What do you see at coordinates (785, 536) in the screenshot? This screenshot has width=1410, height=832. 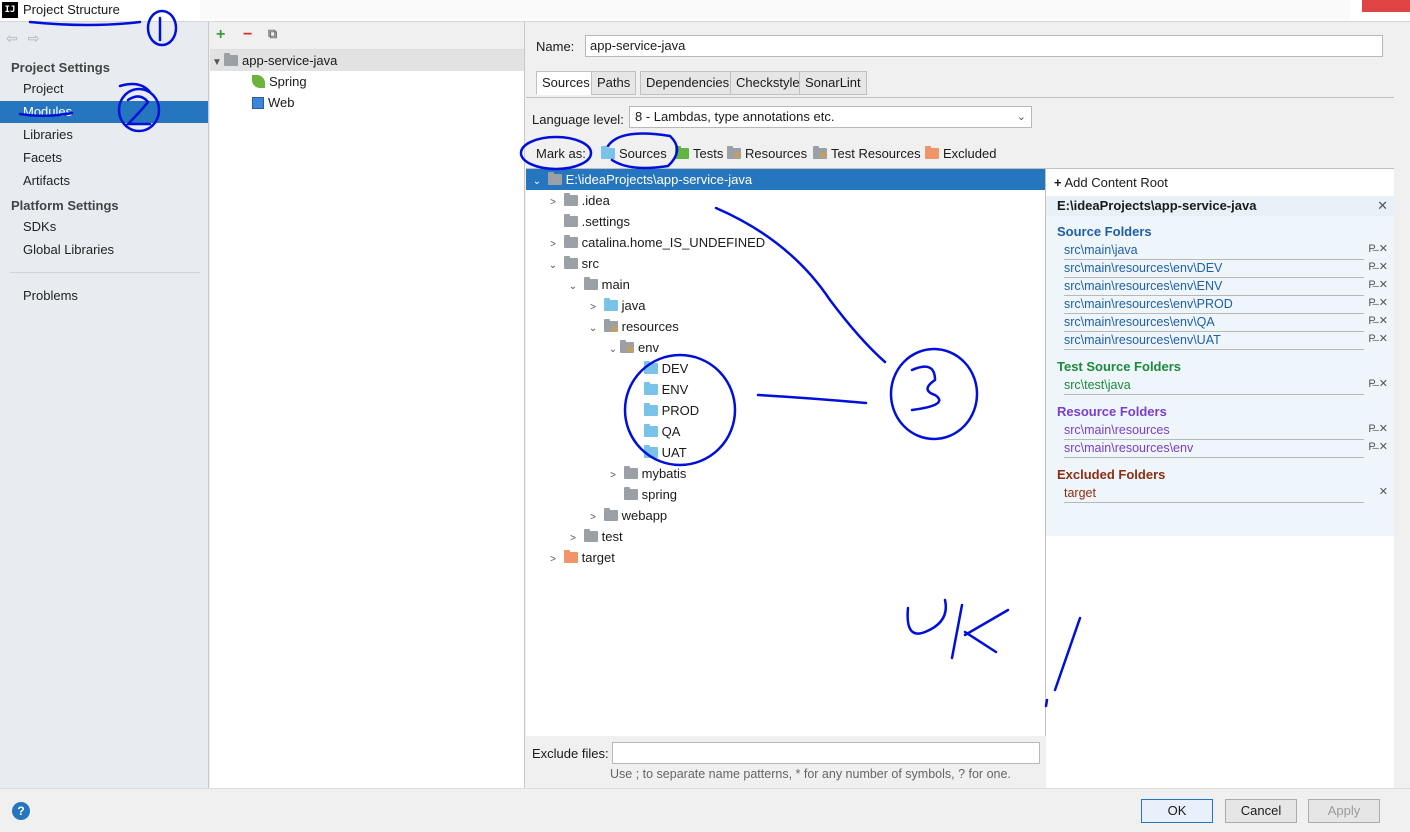 I see `tree-row: > test` at bounding box center [785, 536].